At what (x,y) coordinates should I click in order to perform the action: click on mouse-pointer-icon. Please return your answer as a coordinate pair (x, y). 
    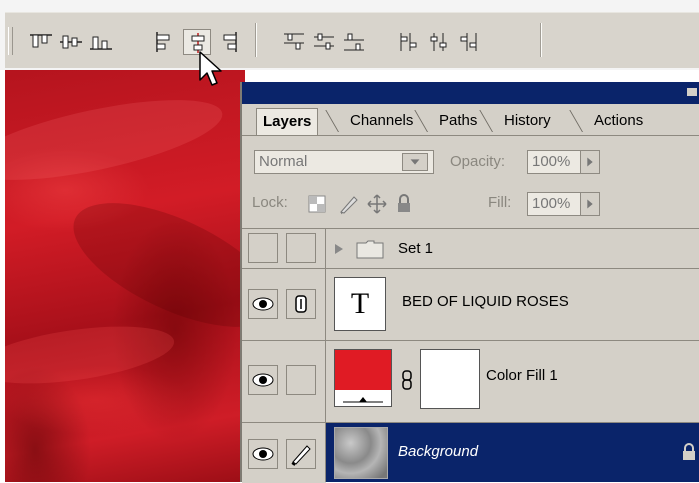
    Looking at the image, I should click on (210, 68).